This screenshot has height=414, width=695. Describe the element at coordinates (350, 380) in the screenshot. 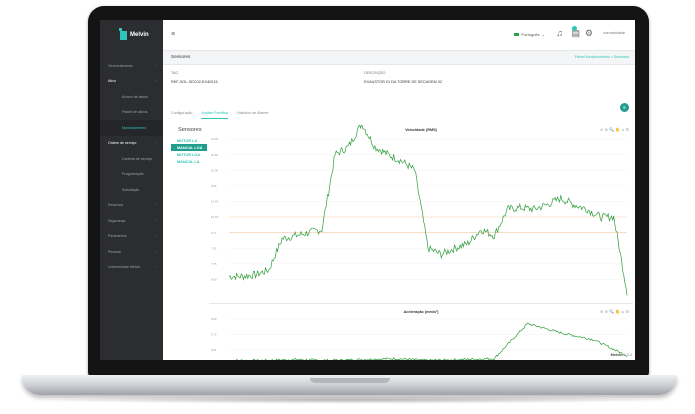

I see `laptop-notch` at that location.